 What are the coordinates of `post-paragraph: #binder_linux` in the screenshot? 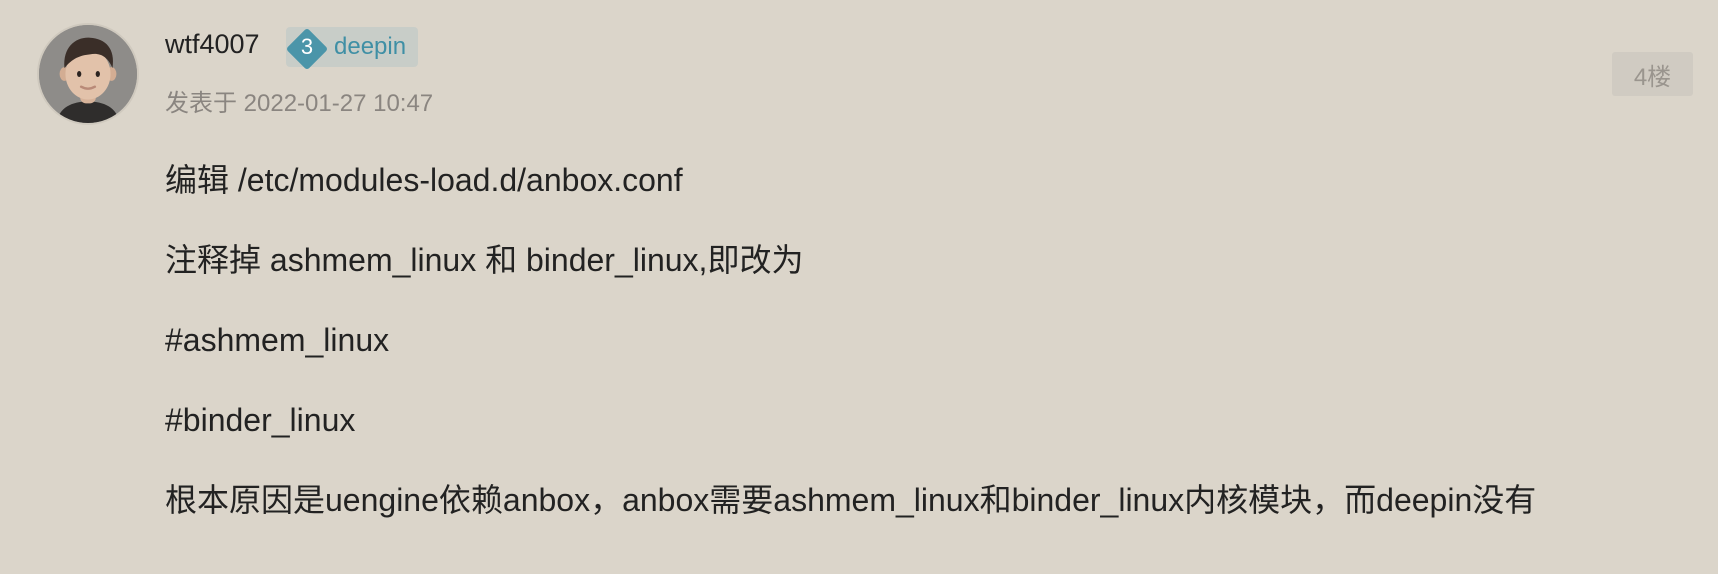 It's located at (260, 420).